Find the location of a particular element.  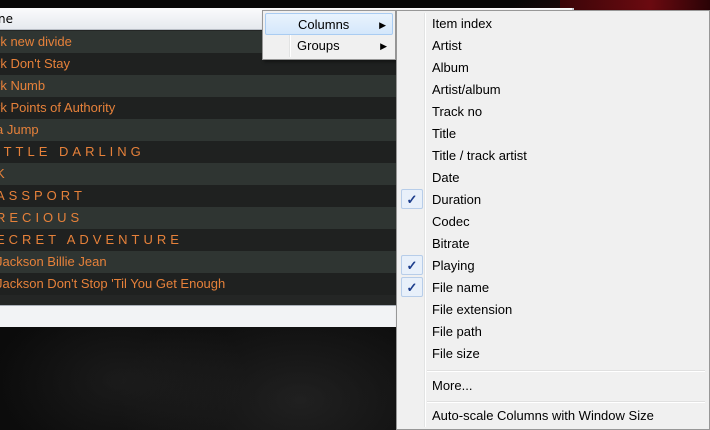

track-title: Jackson Don't Stop 'Til You Get Enough is located at coordinates (113, 283).